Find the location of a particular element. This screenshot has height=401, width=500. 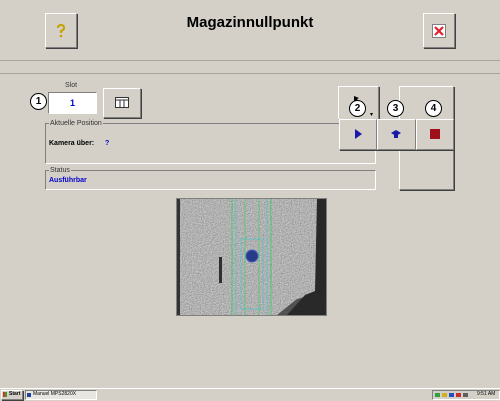

camera-value: ? is located at coordinates (107, 143).